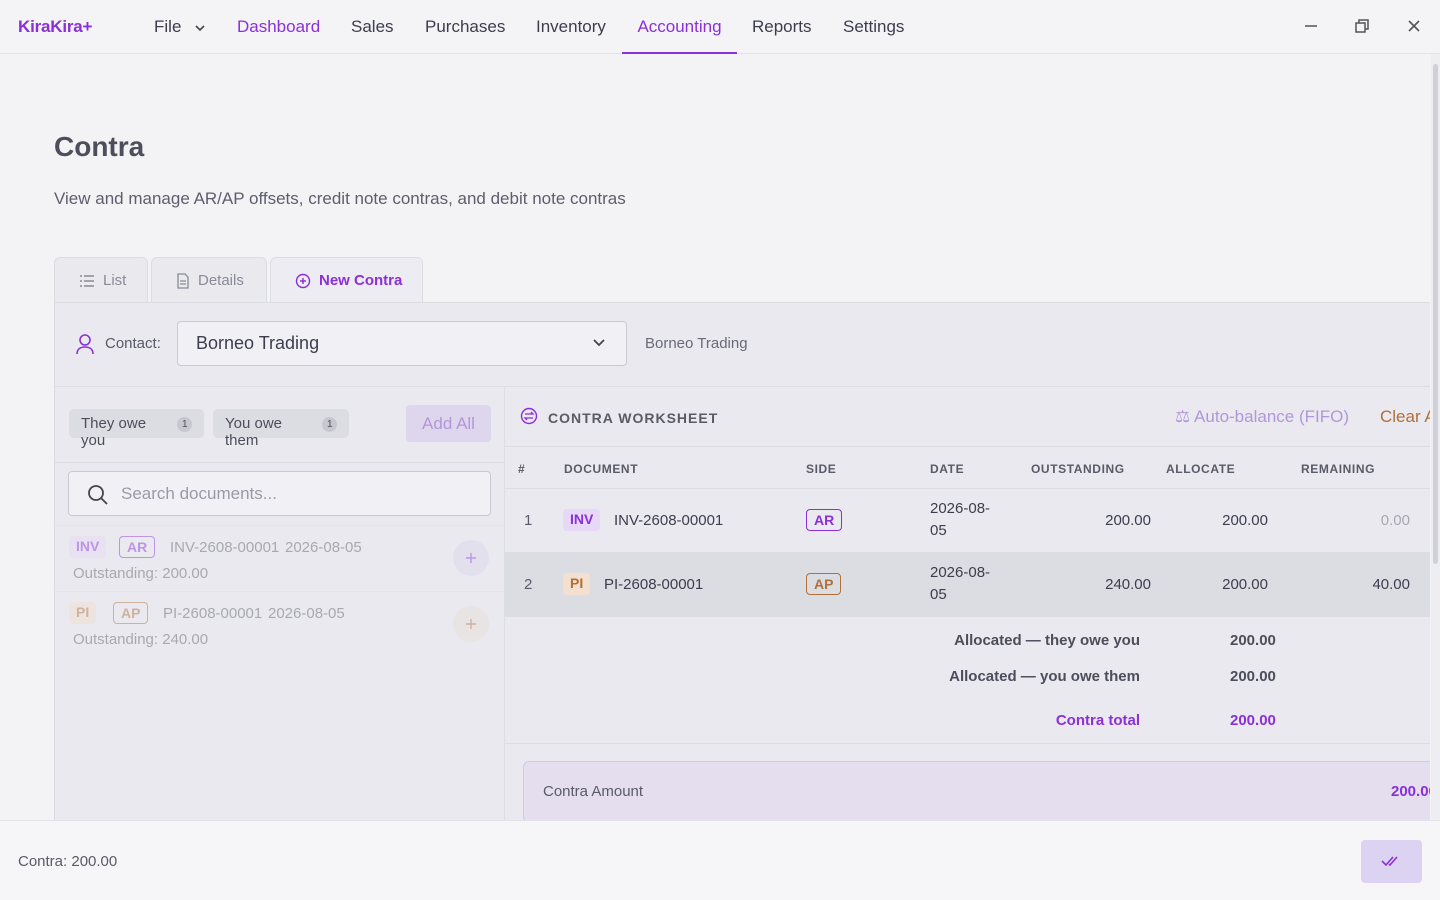  What do you see at coordinates (601, 469) in the screenshot?
I see `column-header-document: DOCUMENT` at bounding box center [601, 469].